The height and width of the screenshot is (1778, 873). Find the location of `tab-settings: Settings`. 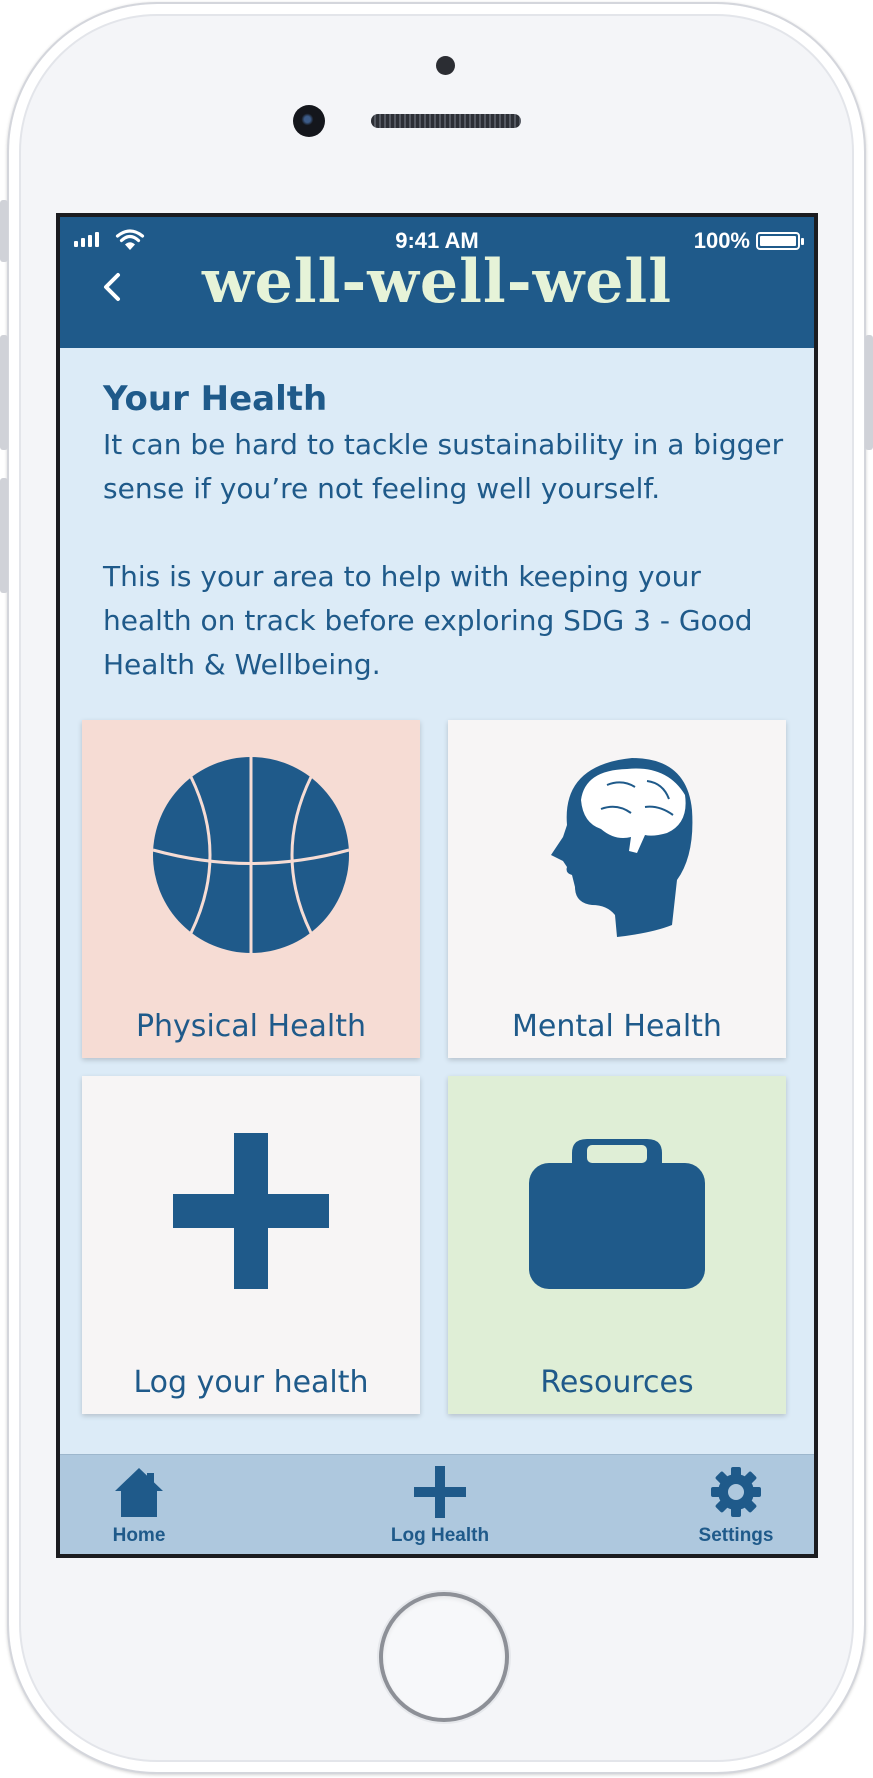

tab-settings: Settings is located at coordinates (736, 1506).